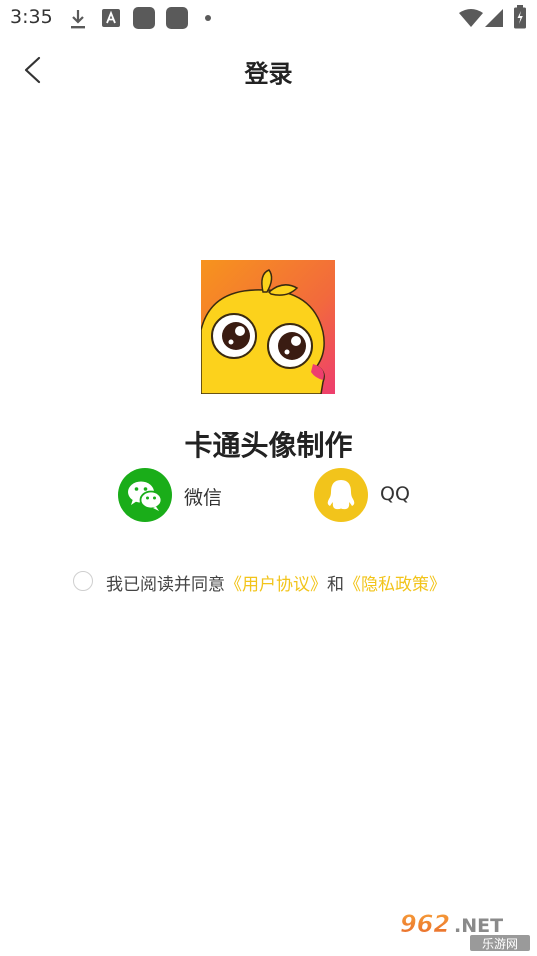 This screenshot has height=956, width=537. I want to click on signal-icon, so click(494, 18).